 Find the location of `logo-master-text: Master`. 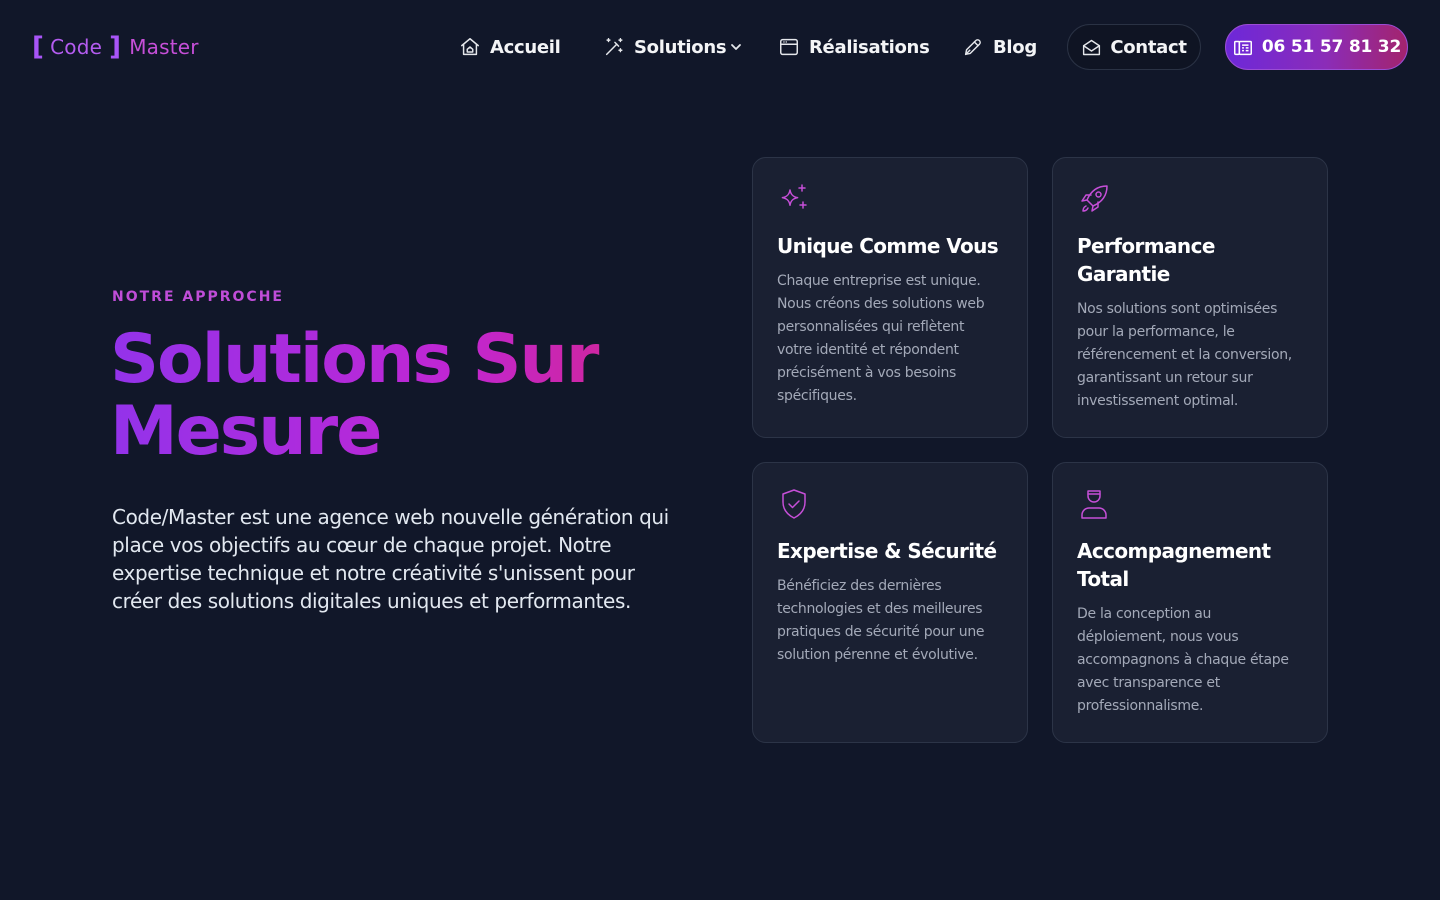

logo-master-text: Master is located at coordinates (164, 47).